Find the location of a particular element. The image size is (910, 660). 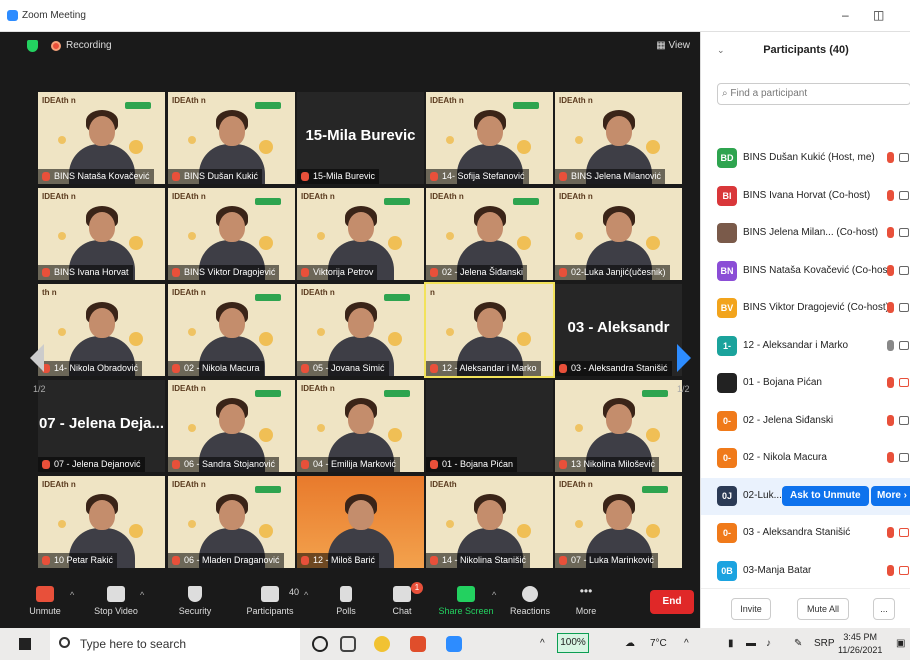

office-icon is located at coordinates (418, 644).